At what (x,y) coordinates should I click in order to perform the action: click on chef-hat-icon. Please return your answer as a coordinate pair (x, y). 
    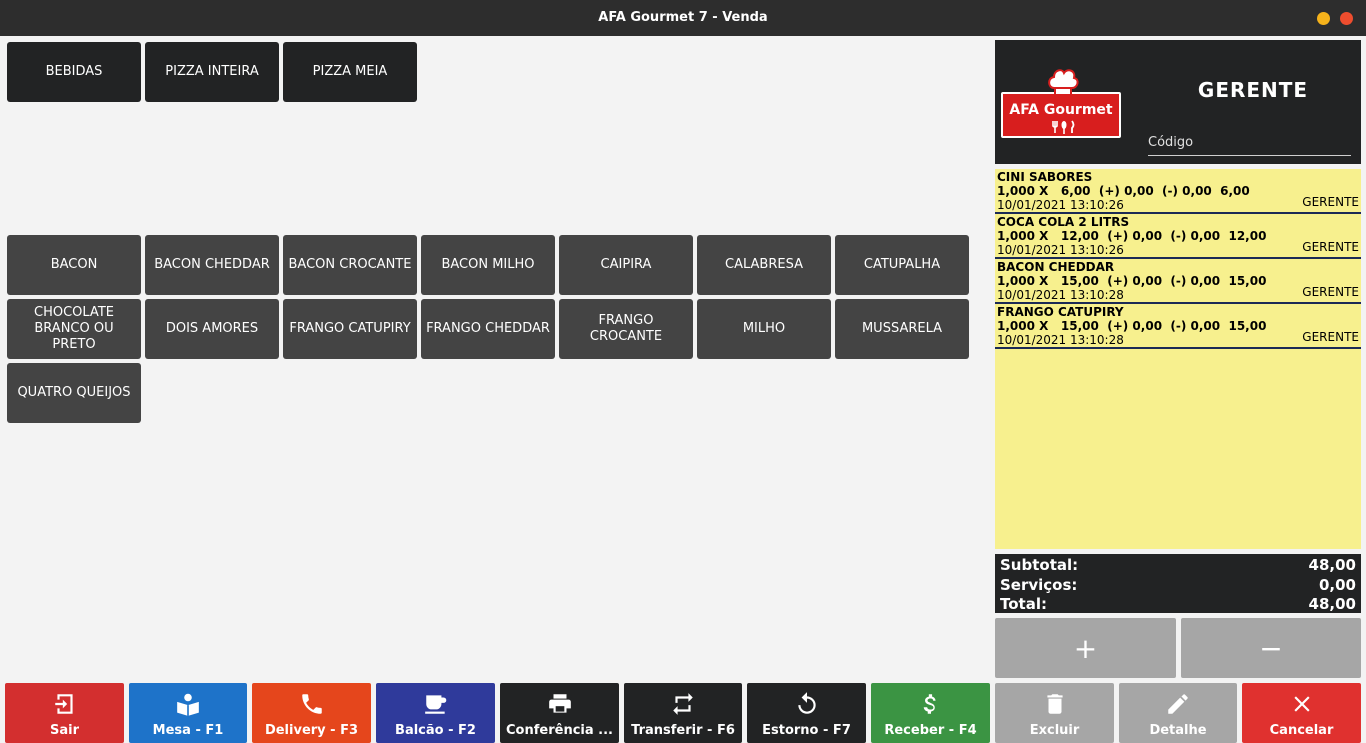
    Looking at the image, I should click on (1063, 82).